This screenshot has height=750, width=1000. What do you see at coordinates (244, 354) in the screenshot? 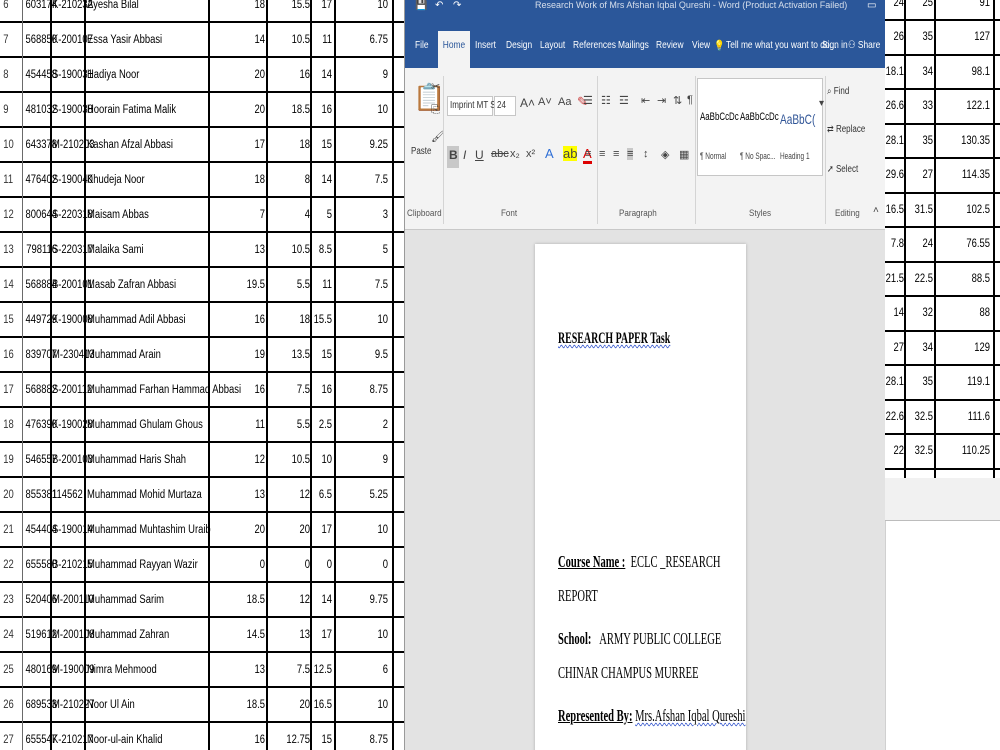
I see `cell-score-1: 19` at bounding box center [244, 354].